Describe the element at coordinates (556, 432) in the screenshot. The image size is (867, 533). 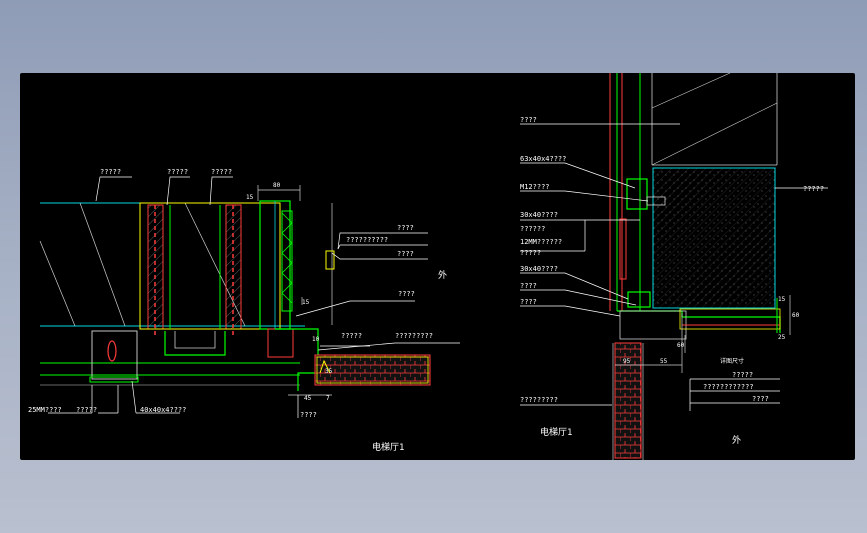
I see `caption-right: 电梯厅1` at that location.